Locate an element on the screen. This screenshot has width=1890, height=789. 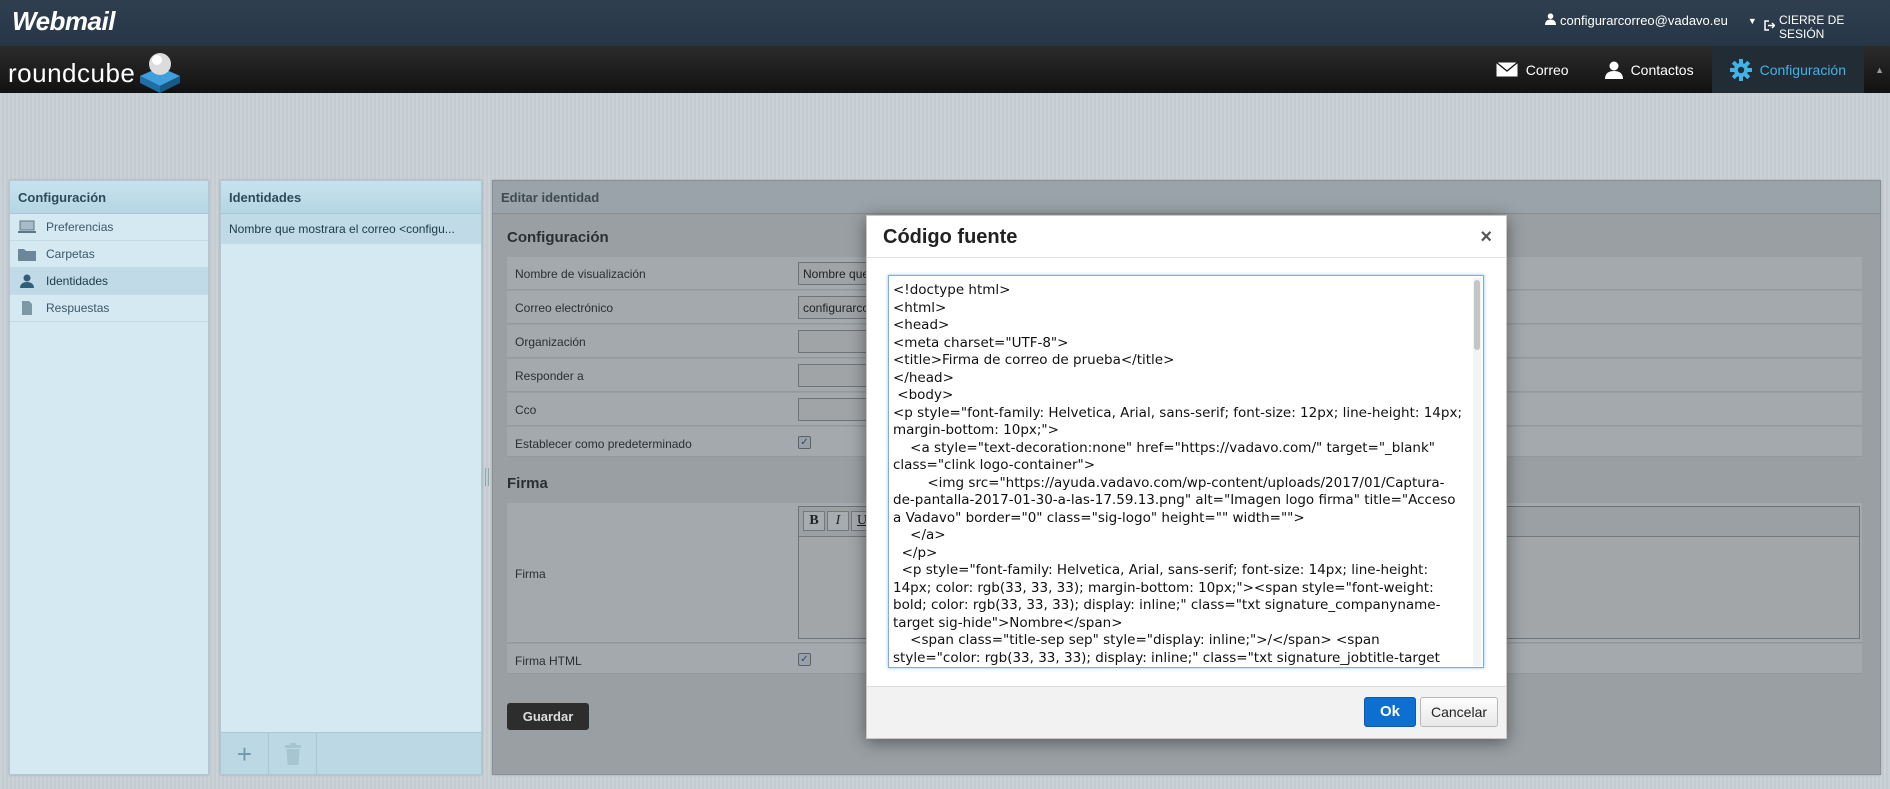
signature-label: Firma is located at coordinates (530, 574).